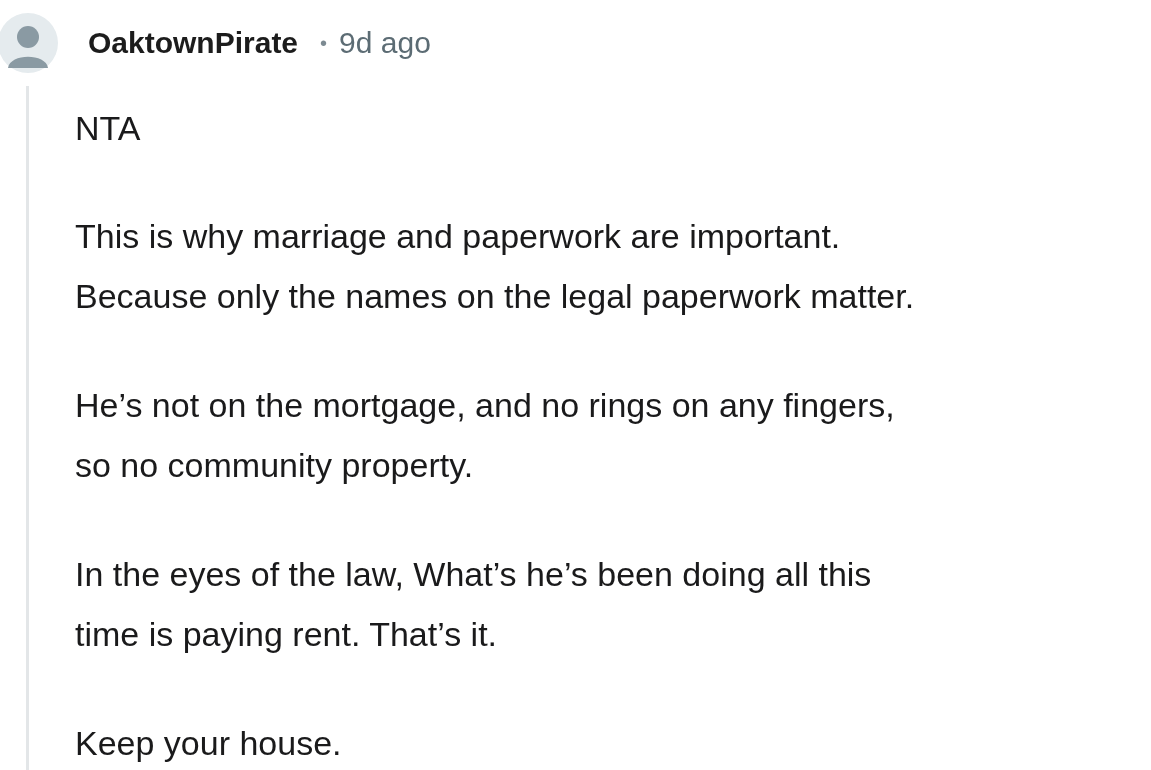  What do you see at coordinates (485, 435) in the screenshot?
I see `comment-paragraph: He’s not on the mortgage, and no rings on any fingers, so no community property.` at bounding box center [485, 435].